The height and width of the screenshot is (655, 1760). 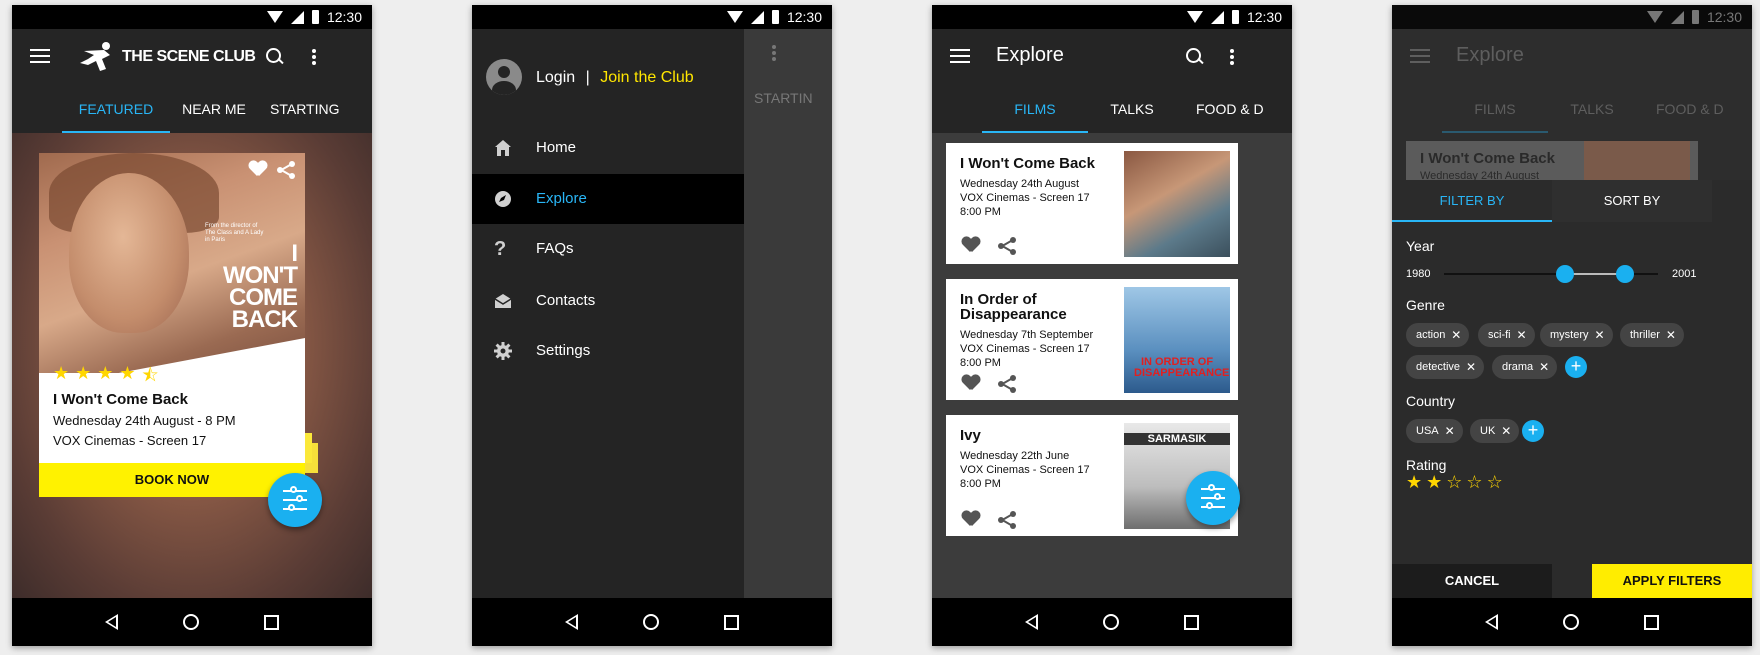 What do you see at coordinates (1525, 367) in the screenshot?
I see `genre-chip: drama ✕` at bounding box center [1525, 367].